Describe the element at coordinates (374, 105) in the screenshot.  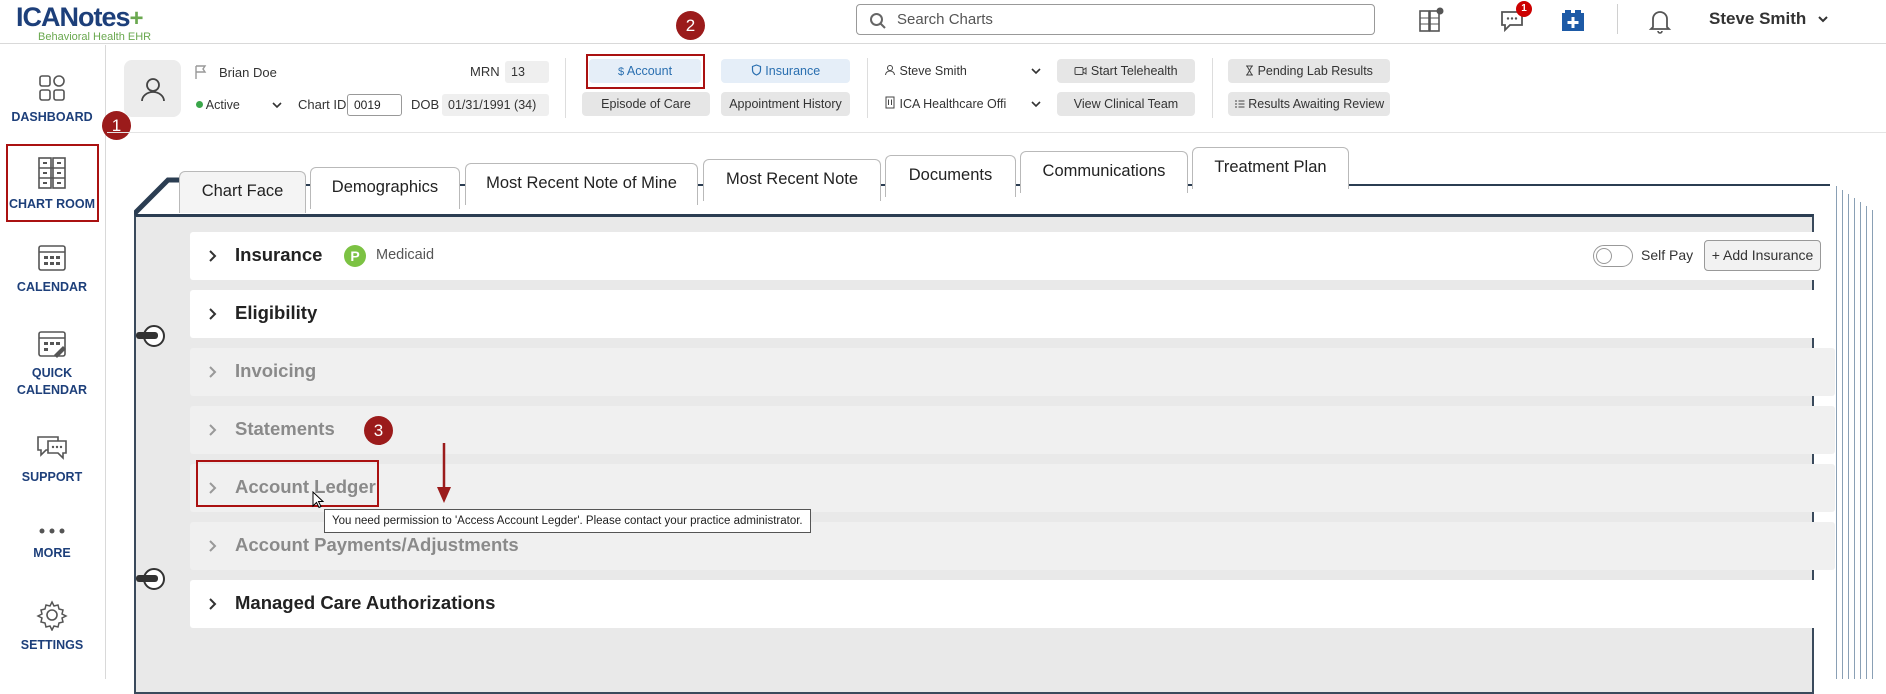
I see `chart-id-field: 0019` at that location.